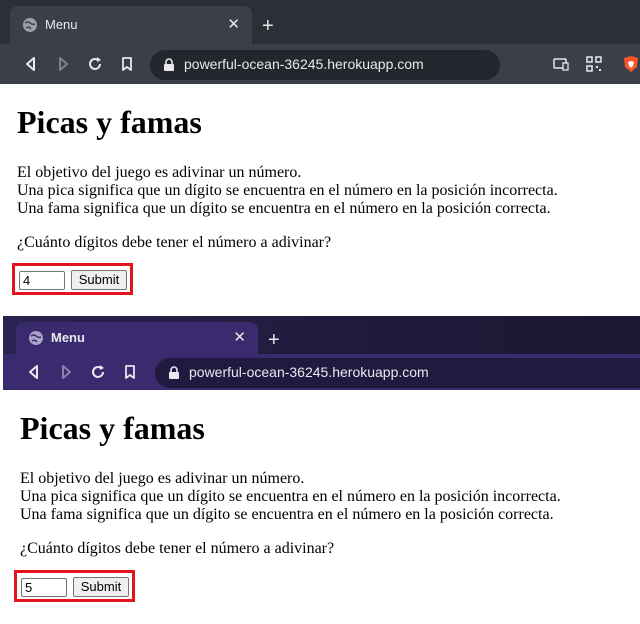 The height and width of the screenshot is (624, 640). Describe the element at coordinates (594, 64) in the screenshot. I see `qr-code-icon` at that location.